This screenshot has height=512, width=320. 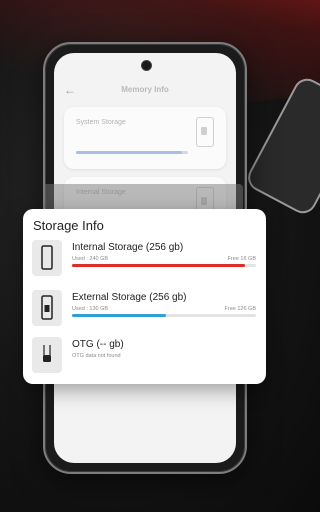 I want to click on storage-name: Internal Storage (256 gb), so click(x=128, y=247).